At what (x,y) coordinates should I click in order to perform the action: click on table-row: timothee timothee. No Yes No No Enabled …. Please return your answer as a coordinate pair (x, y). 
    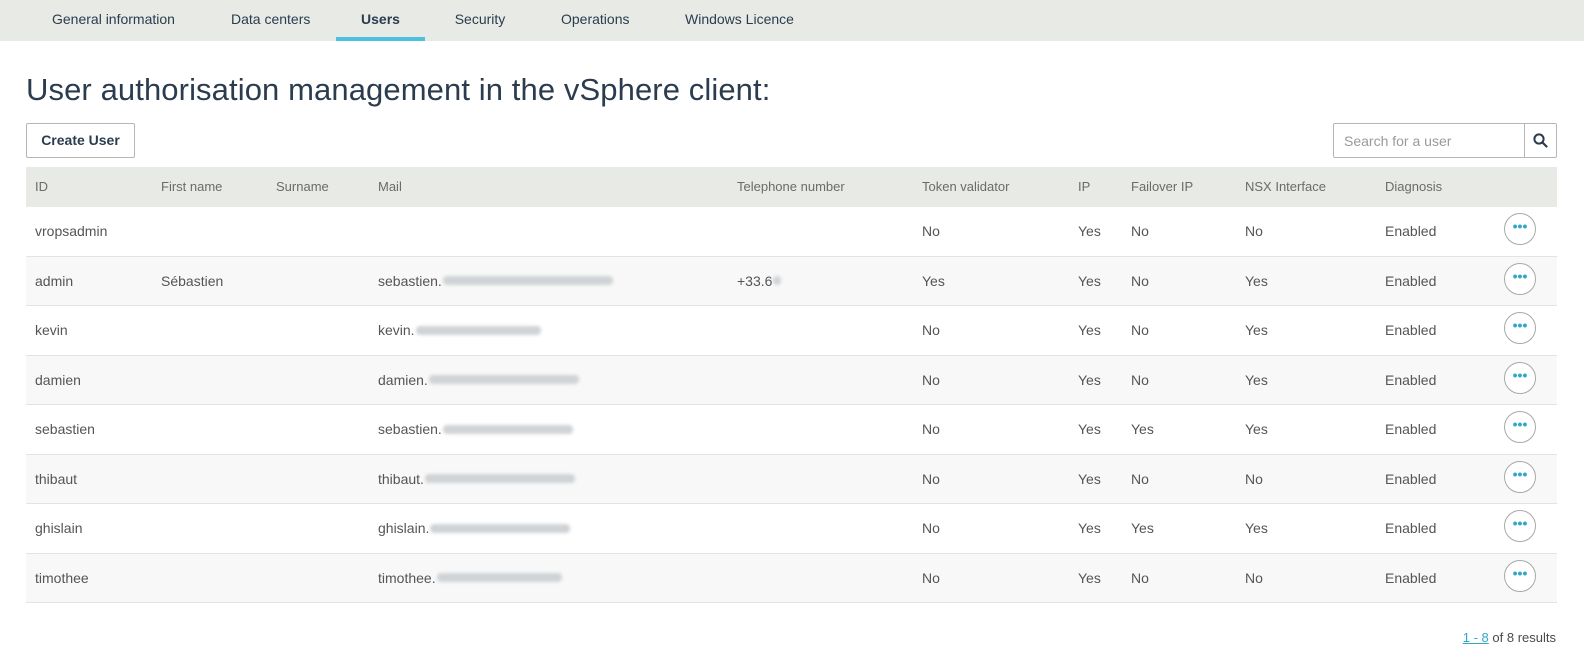
    Looking at the image, I should click on (791, 578).